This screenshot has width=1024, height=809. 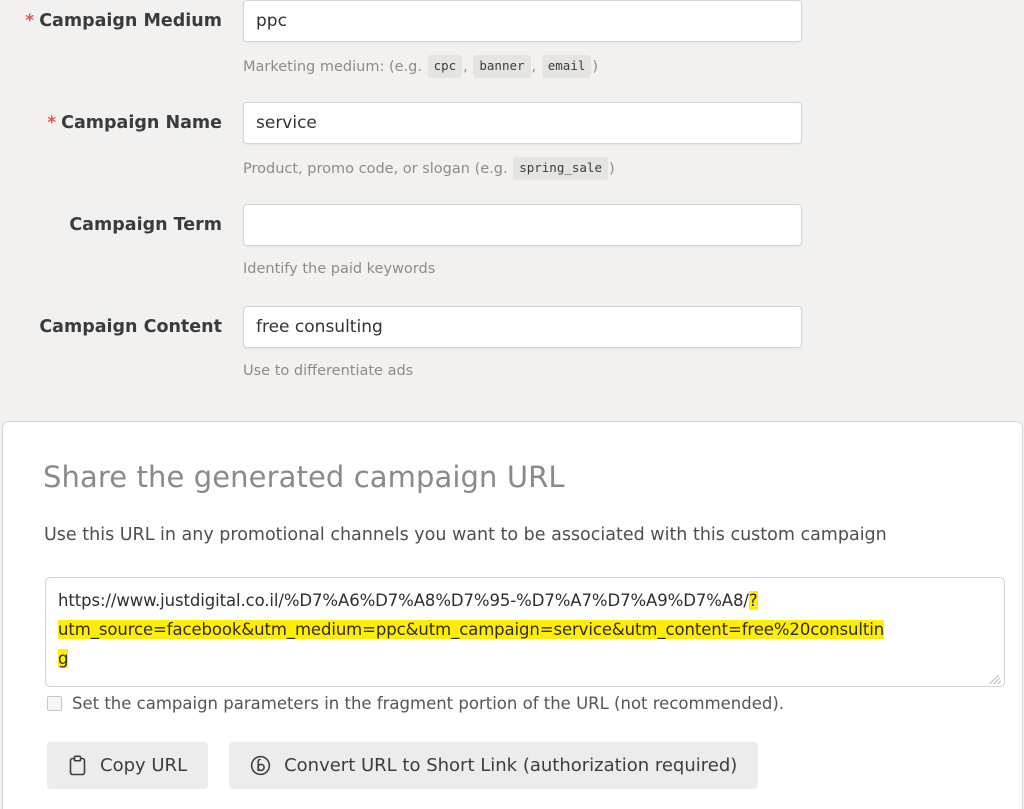 What do you see at coordinates (328, 371) in the screenshot?
I see `help-campaign-content: Use to differentiate ads` at bounding box center [328, 371].